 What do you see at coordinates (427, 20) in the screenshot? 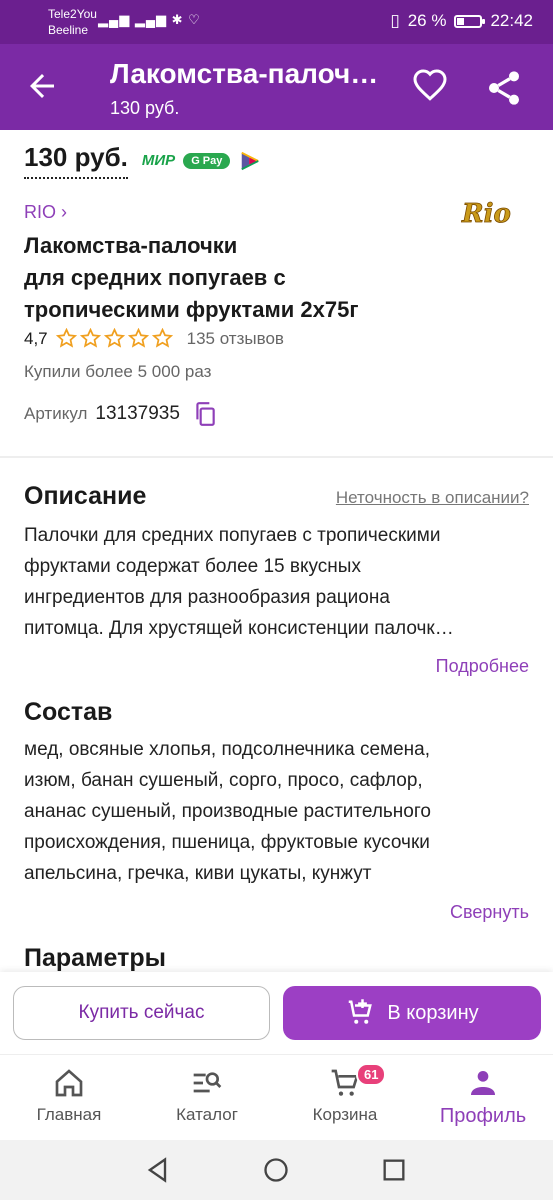
I see `battery-percent: 26 %` at bounding box center [427, 20].